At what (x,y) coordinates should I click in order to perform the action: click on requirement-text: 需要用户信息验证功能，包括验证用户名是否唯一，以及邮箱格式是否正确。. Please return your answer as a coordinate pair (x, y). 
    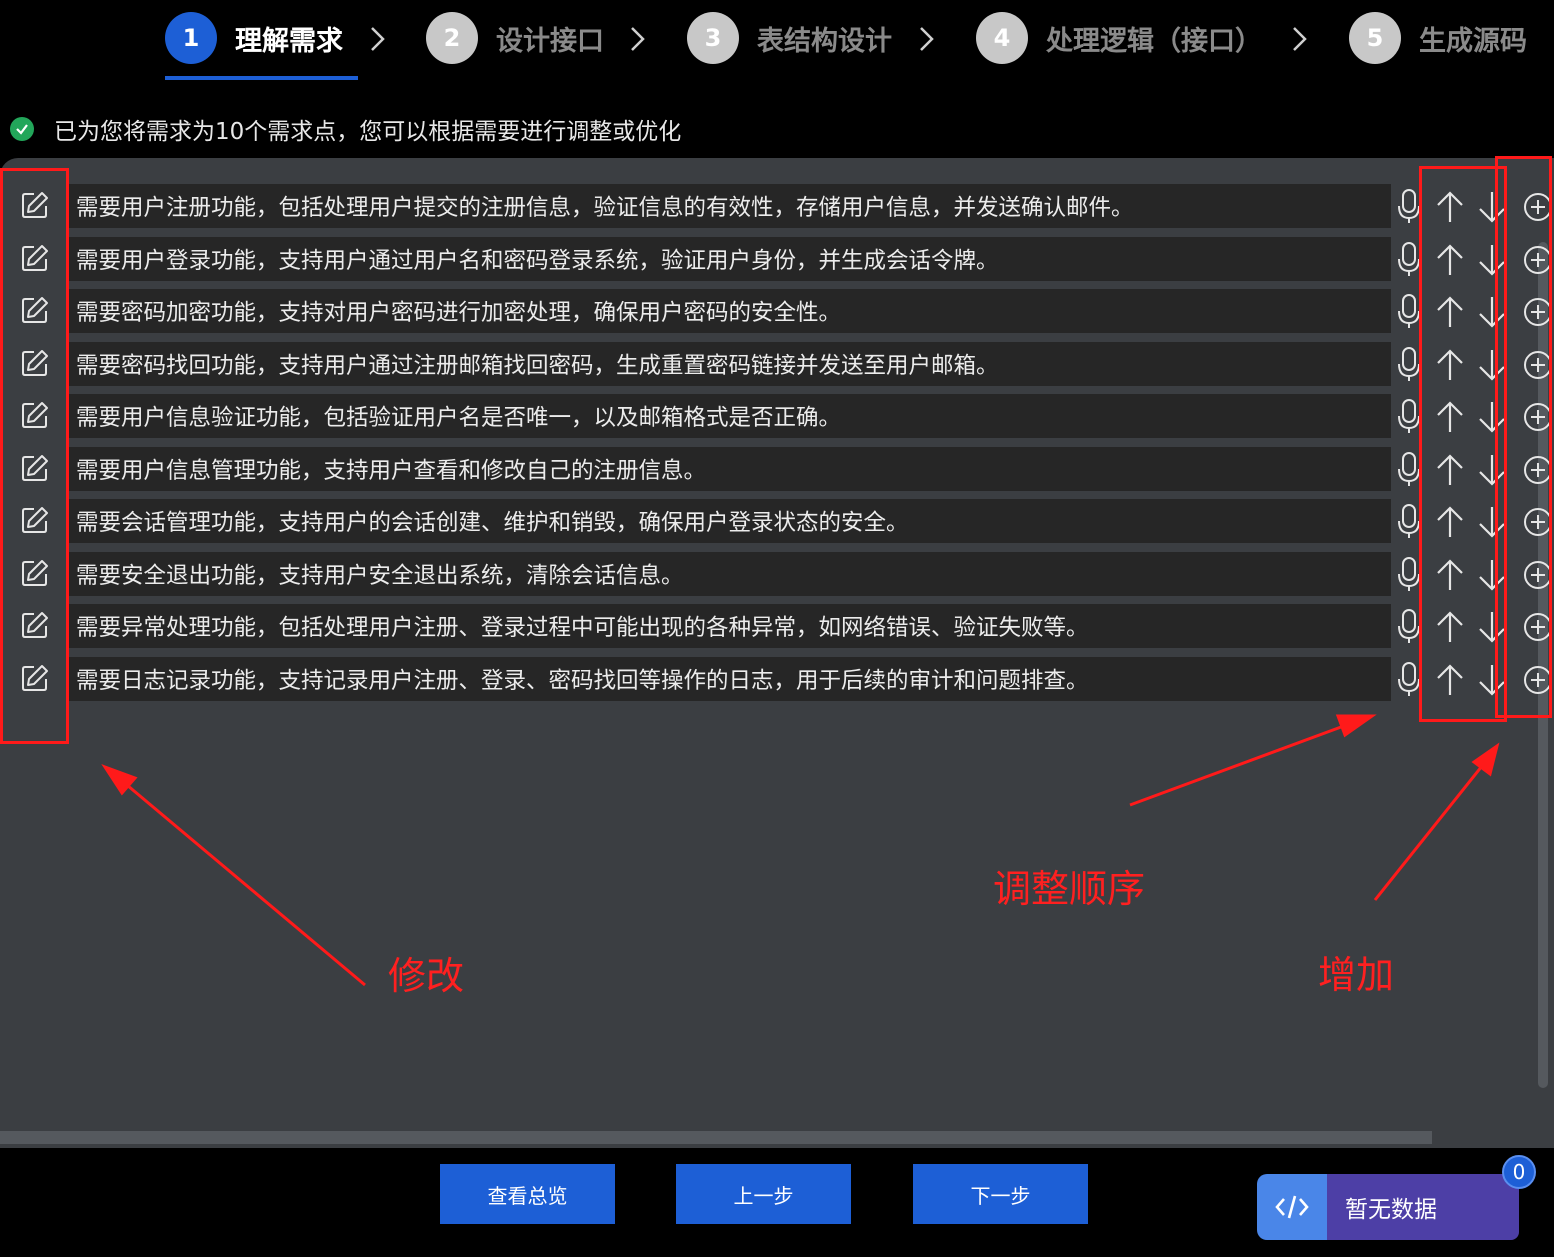
    Looking at the image, I should click on (459, 418).